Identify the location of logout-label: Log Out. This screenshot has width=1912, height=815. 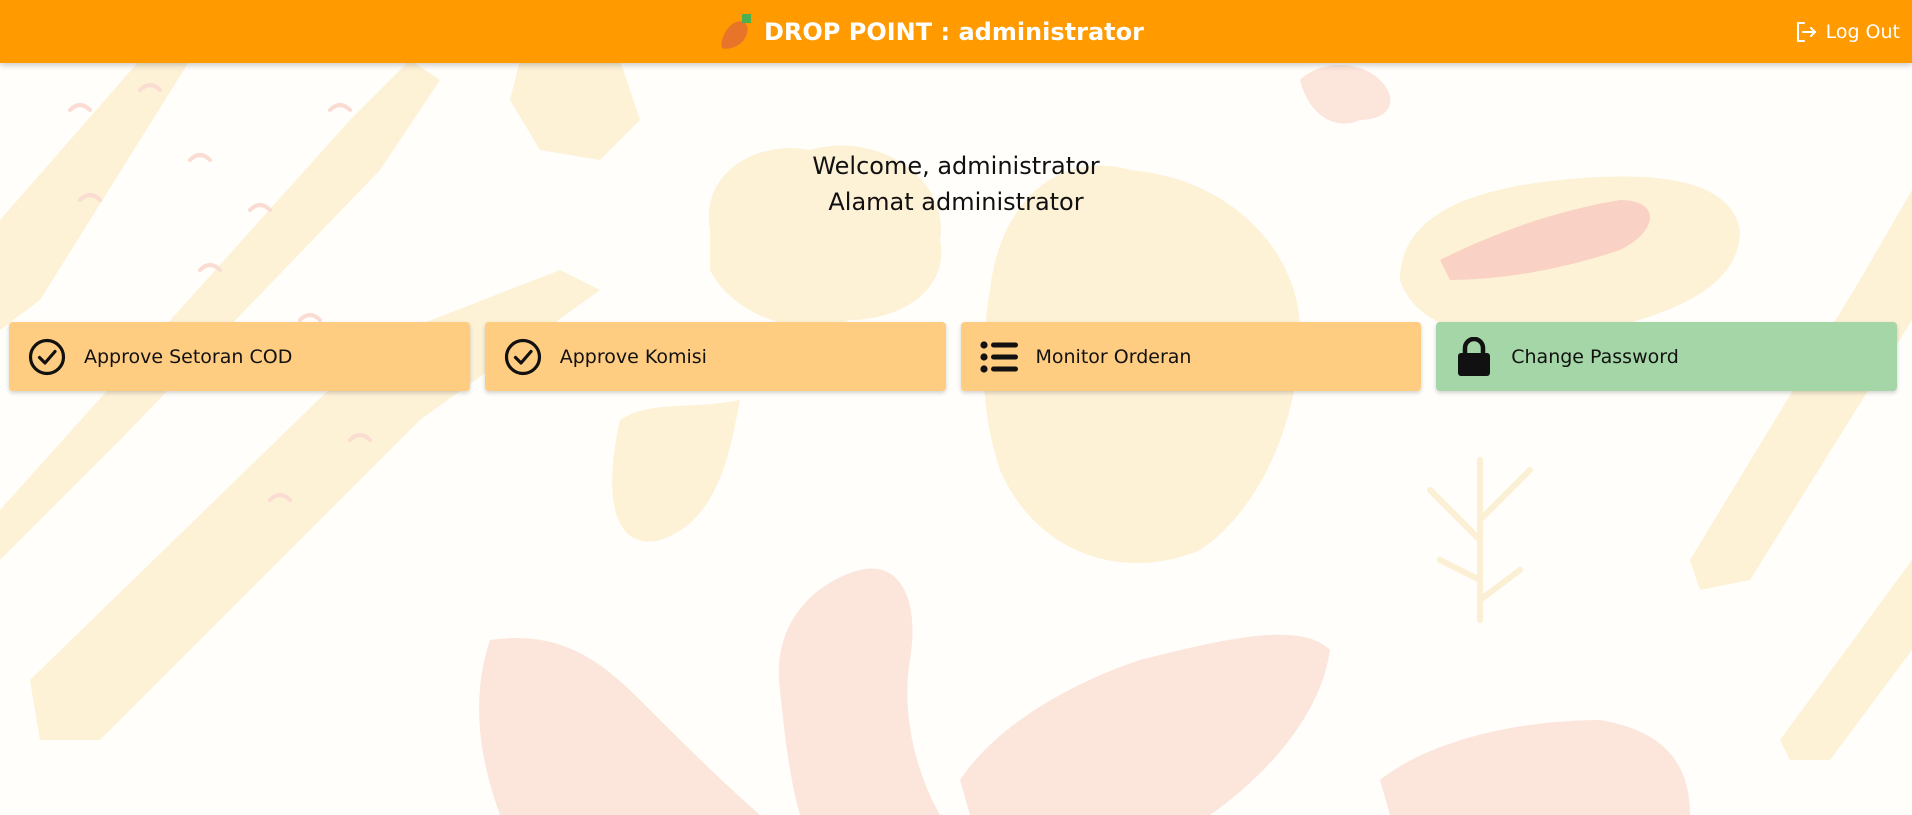
(1862, 31).